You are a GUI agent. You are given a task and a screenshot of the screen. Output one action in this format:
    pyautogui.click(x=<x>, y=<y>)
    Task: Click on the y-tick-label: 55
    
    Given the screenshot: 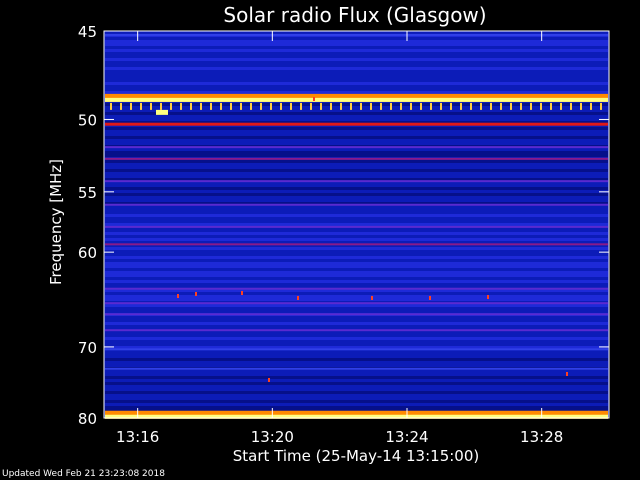 What is the action you would take?
    pyautogui.click(x=87, y=193)
    